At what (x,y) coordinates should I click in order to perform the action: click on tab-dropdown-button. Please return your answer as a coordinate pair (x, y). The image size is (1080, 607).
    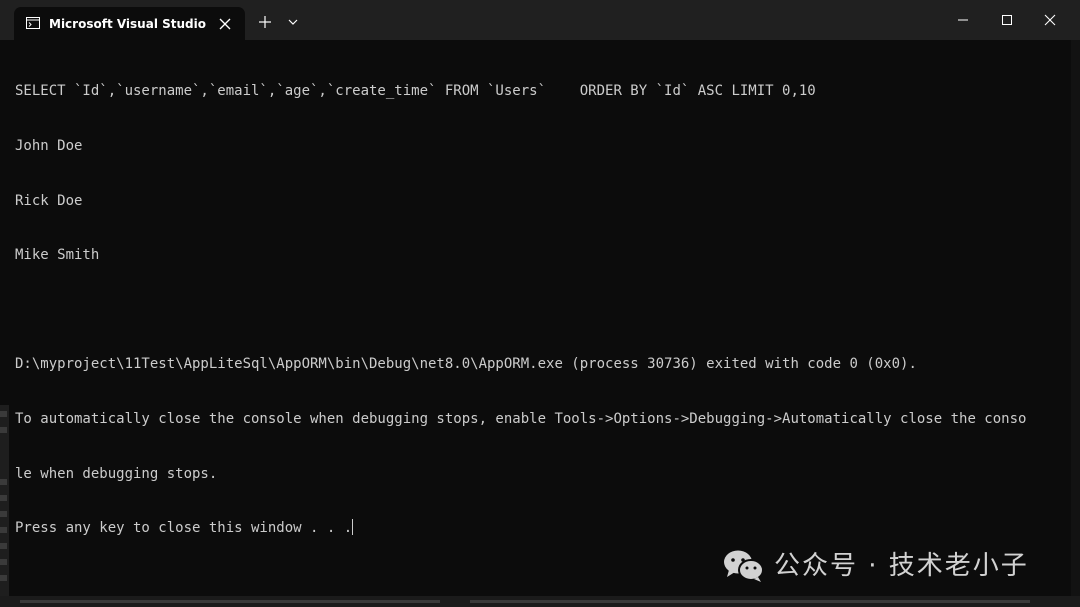
    Looking at the image, I should click on (293, 22).